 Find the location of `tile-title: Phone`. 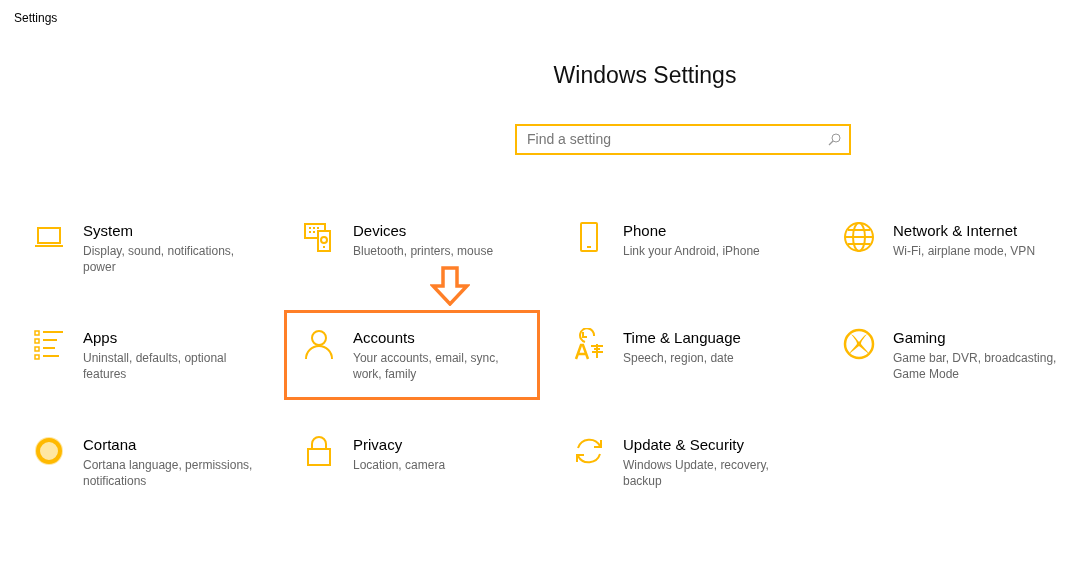

tile-title: Phone is located at coordinates (645, 230).